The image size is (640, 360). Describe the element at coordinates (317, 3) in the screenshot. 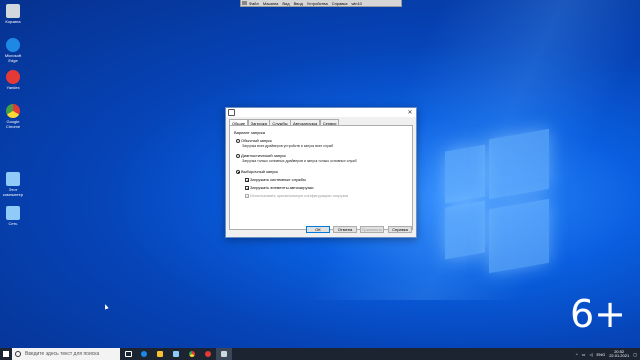

I see `vm-menu-devices: Устройства` at that location.